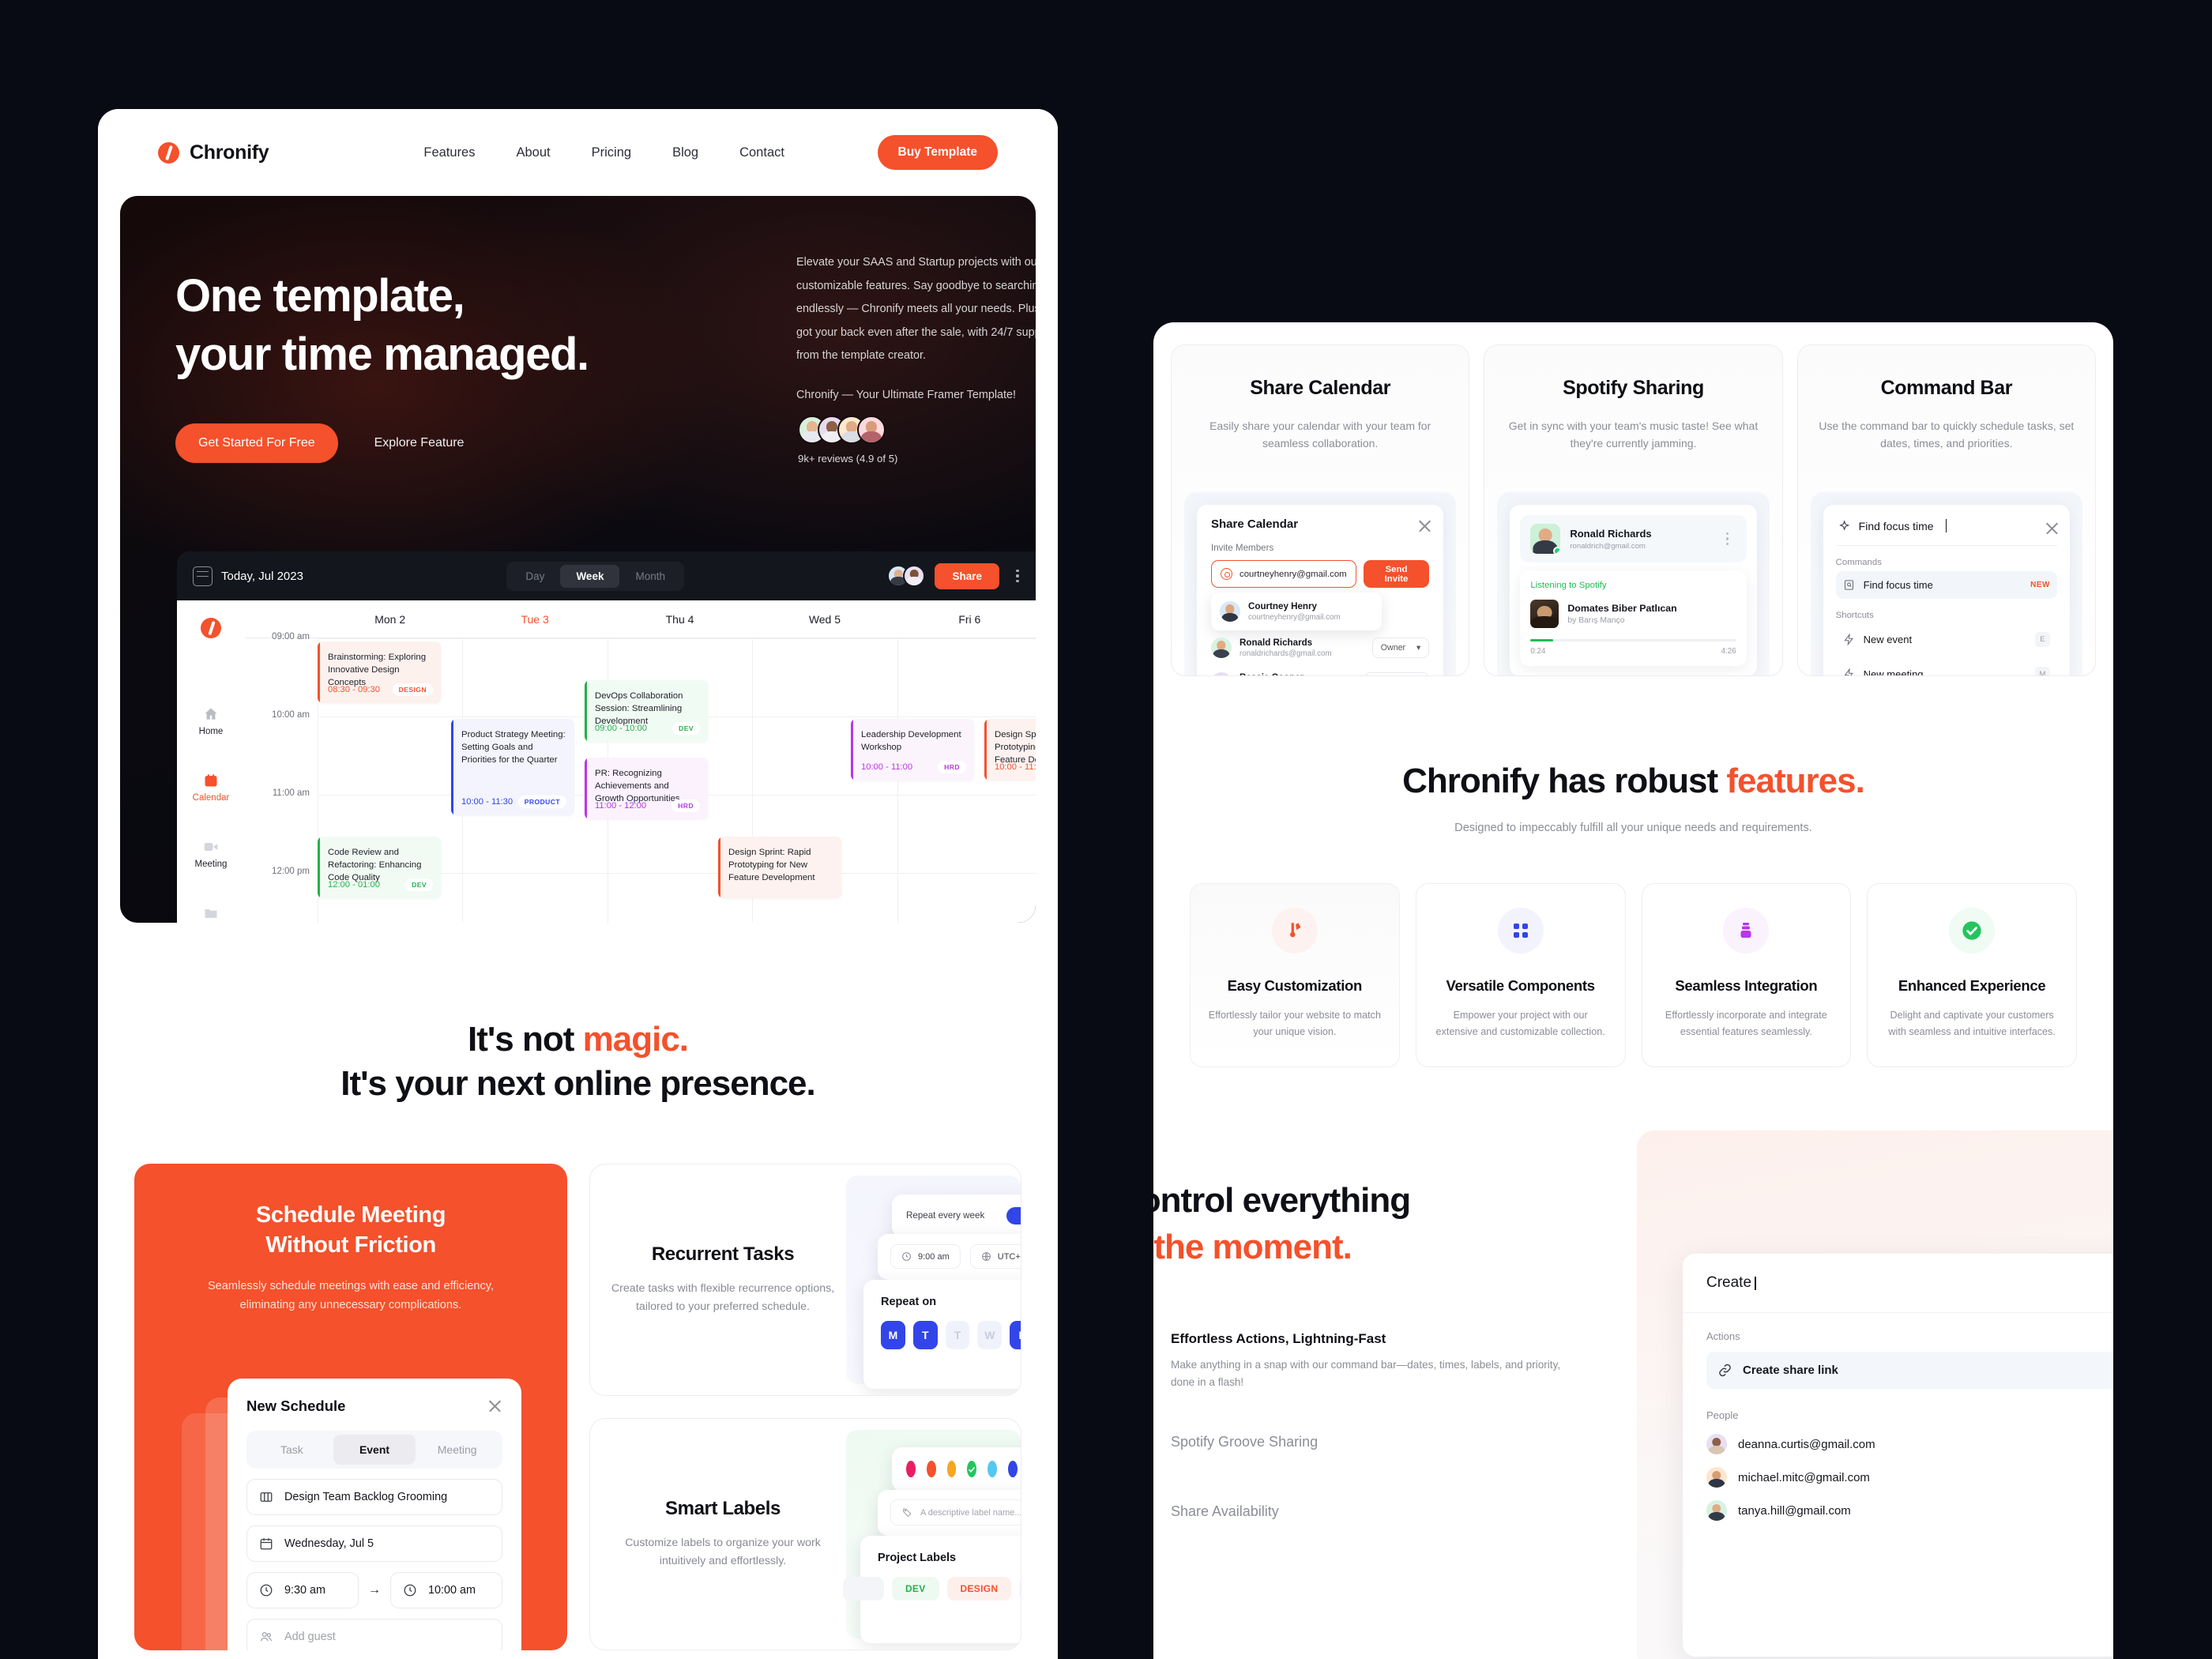  I want to click on event-end-time-field: 10:00 am, so click(446, 1590).